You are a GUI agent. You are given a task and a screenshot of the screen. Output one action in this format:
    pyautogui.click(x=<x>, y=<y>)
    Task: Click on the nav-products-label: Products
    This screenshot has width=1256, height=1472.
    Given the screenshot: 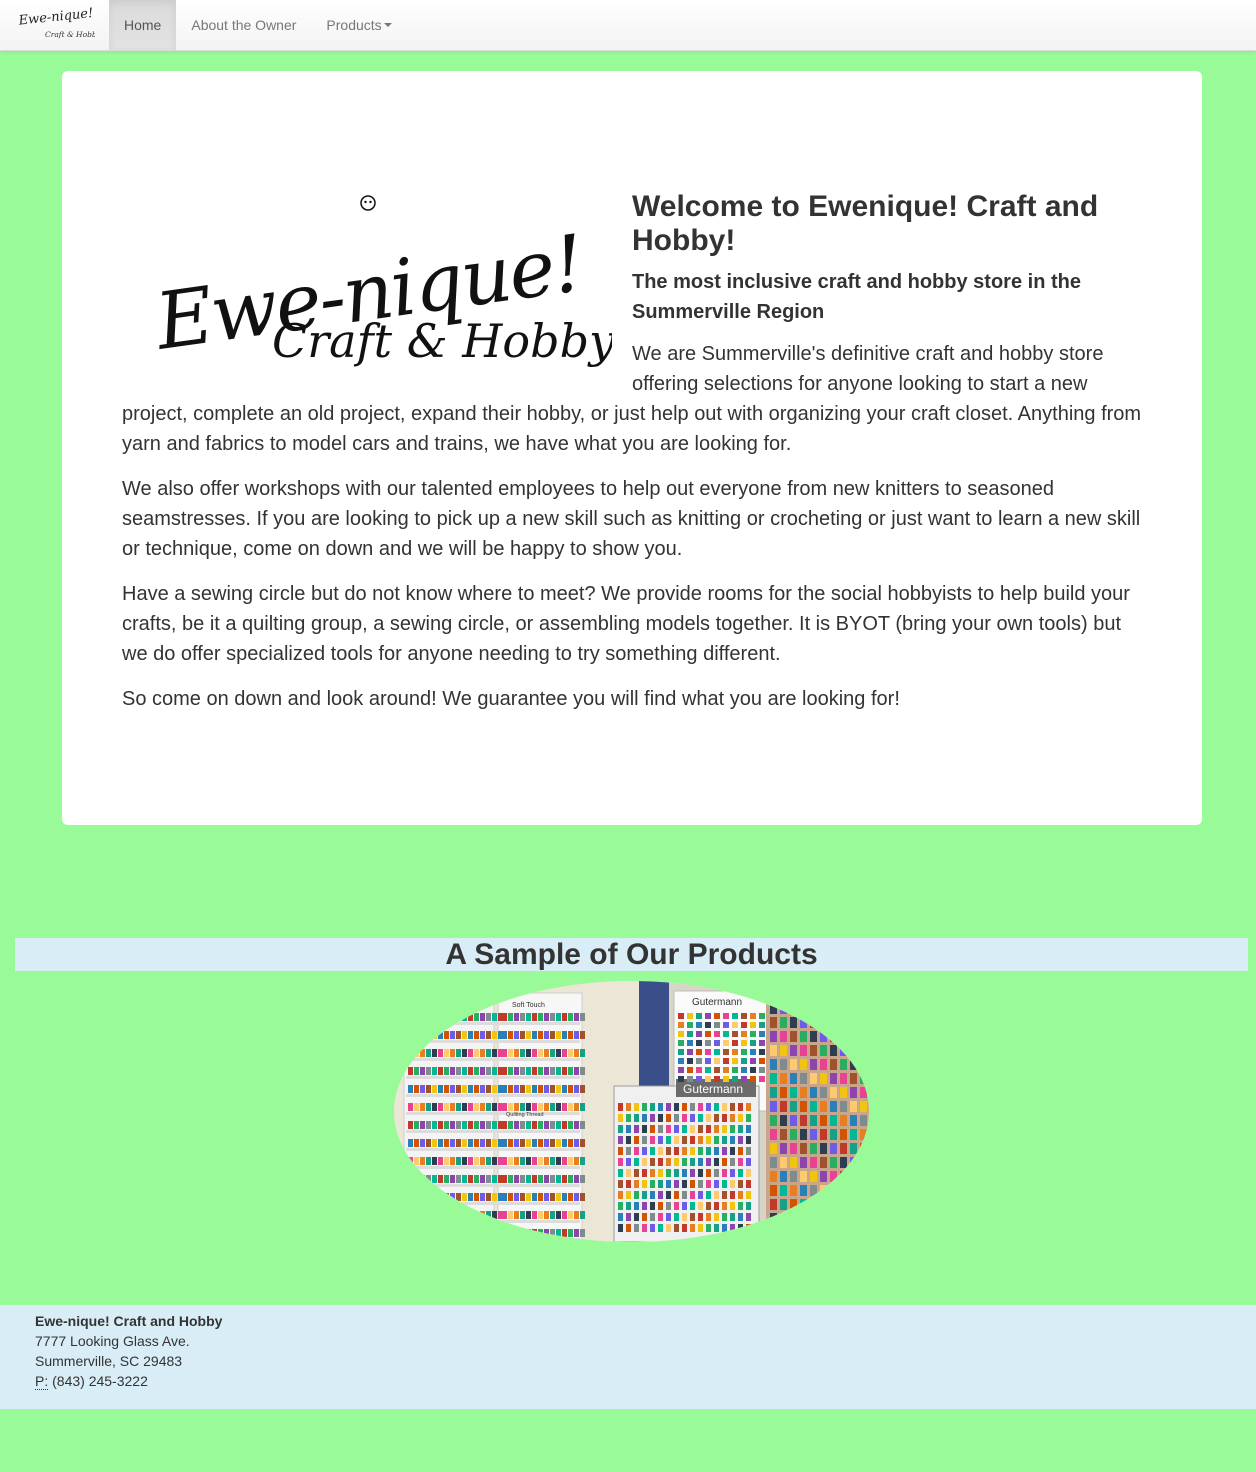 What is the action you would take?
    pyautogui.click(x=354, y=25)
    